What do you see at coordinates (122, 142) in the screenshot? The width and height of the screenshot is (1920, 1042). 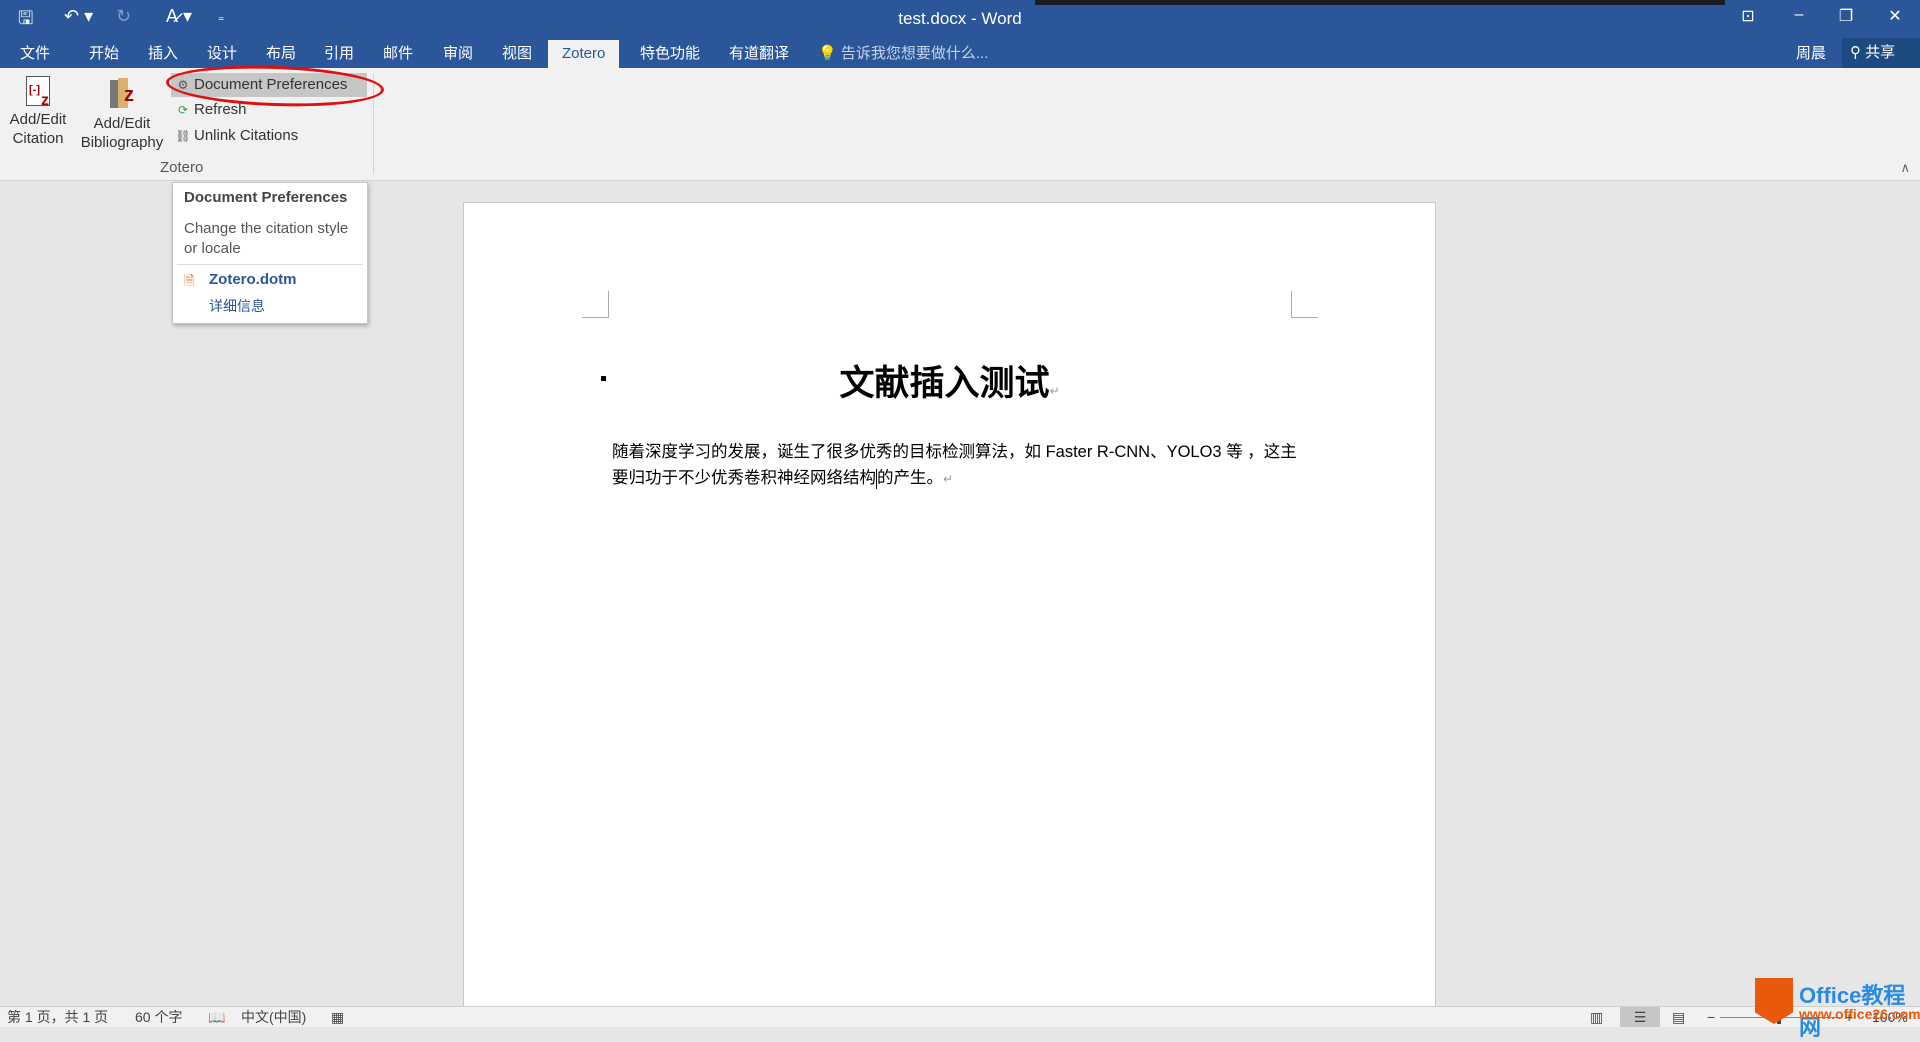 I see `label-line2: Bibliography` at bounding box center [122, 142].